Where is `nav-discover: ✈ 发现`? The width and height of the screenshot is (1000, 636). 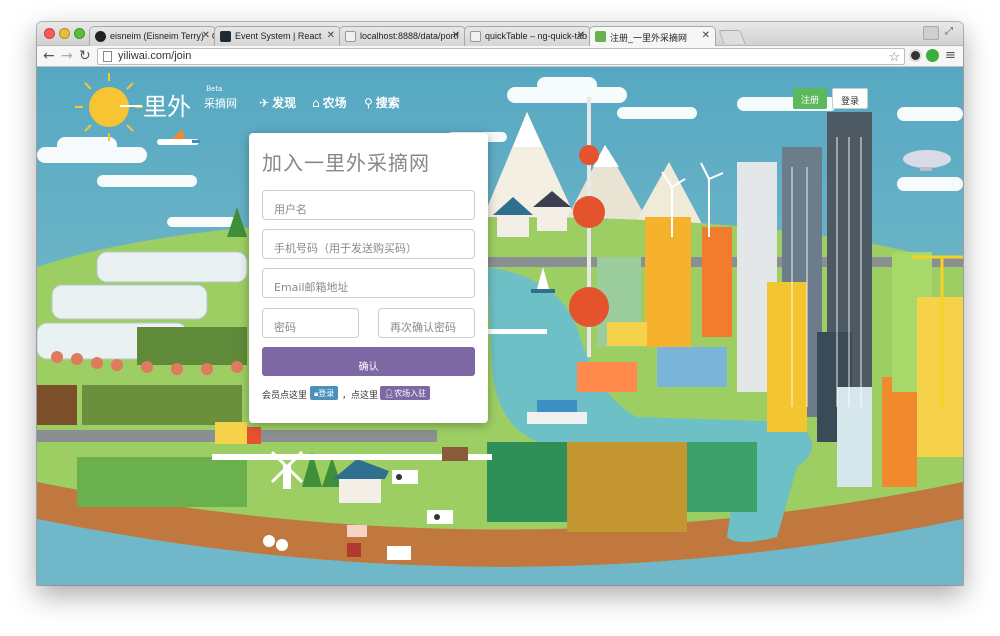 nav-discover: ✈ 发现 is located at coordinates (277, 102).